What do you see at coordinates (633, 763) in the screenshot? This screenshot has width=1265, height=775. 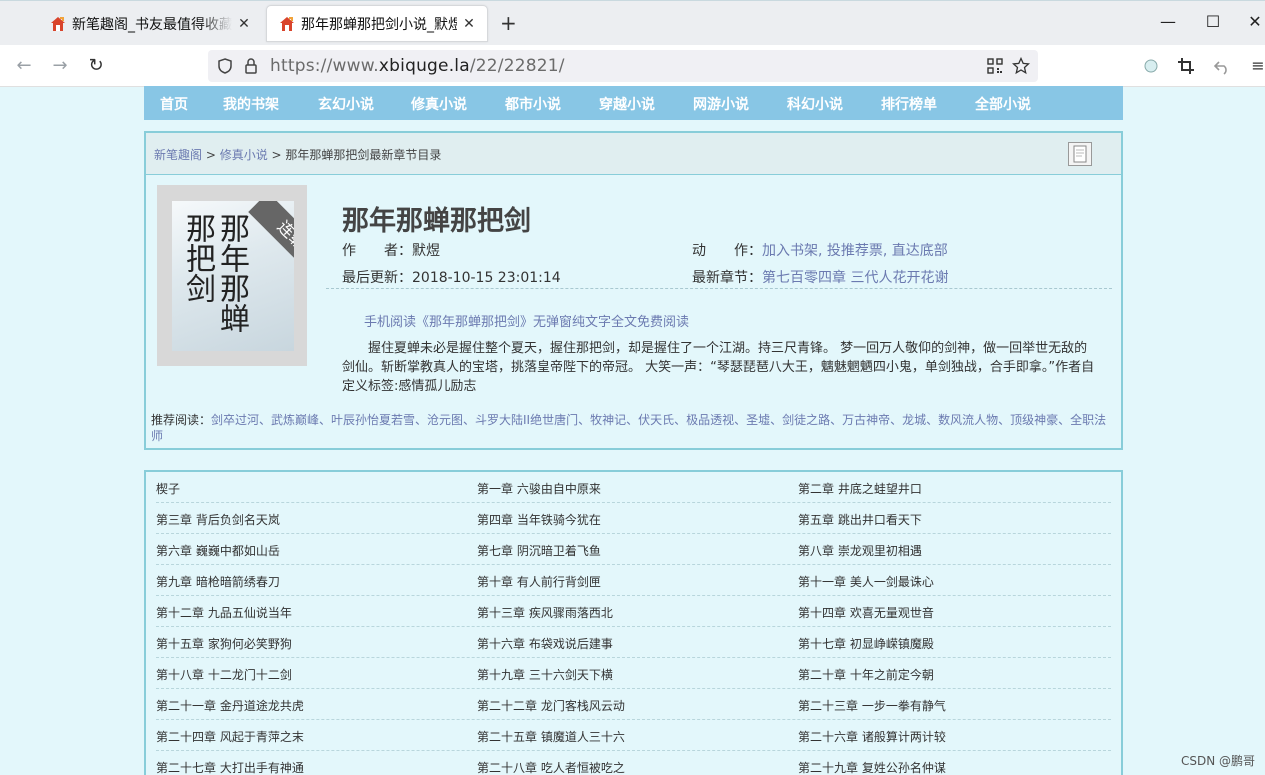 I see `chapter-row: 第二十七章 大打出手有神通 第二十八章 吃人者恒被吃之 第二十九章 复姓公孙名仲谋` at bounding box center [633, 763].